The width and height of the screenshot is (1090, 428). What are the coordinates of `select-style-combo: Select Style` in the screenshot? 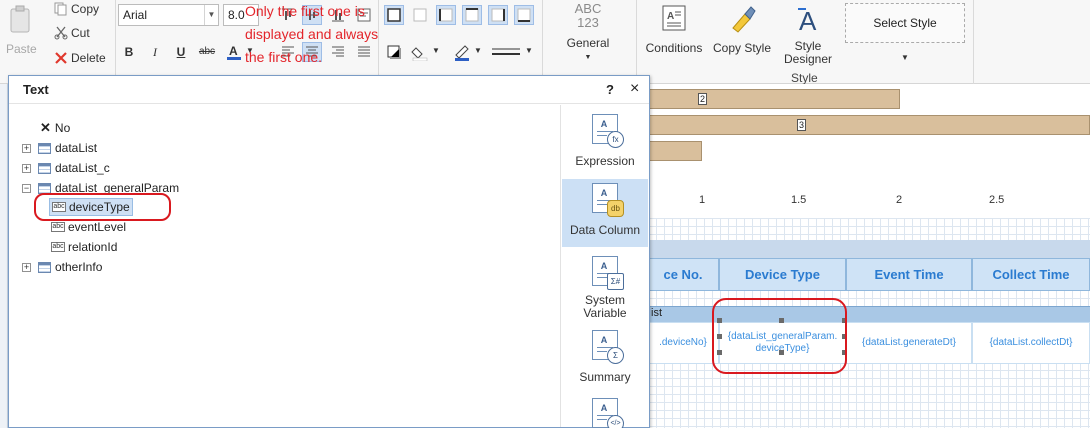 It's located at (905, 23).